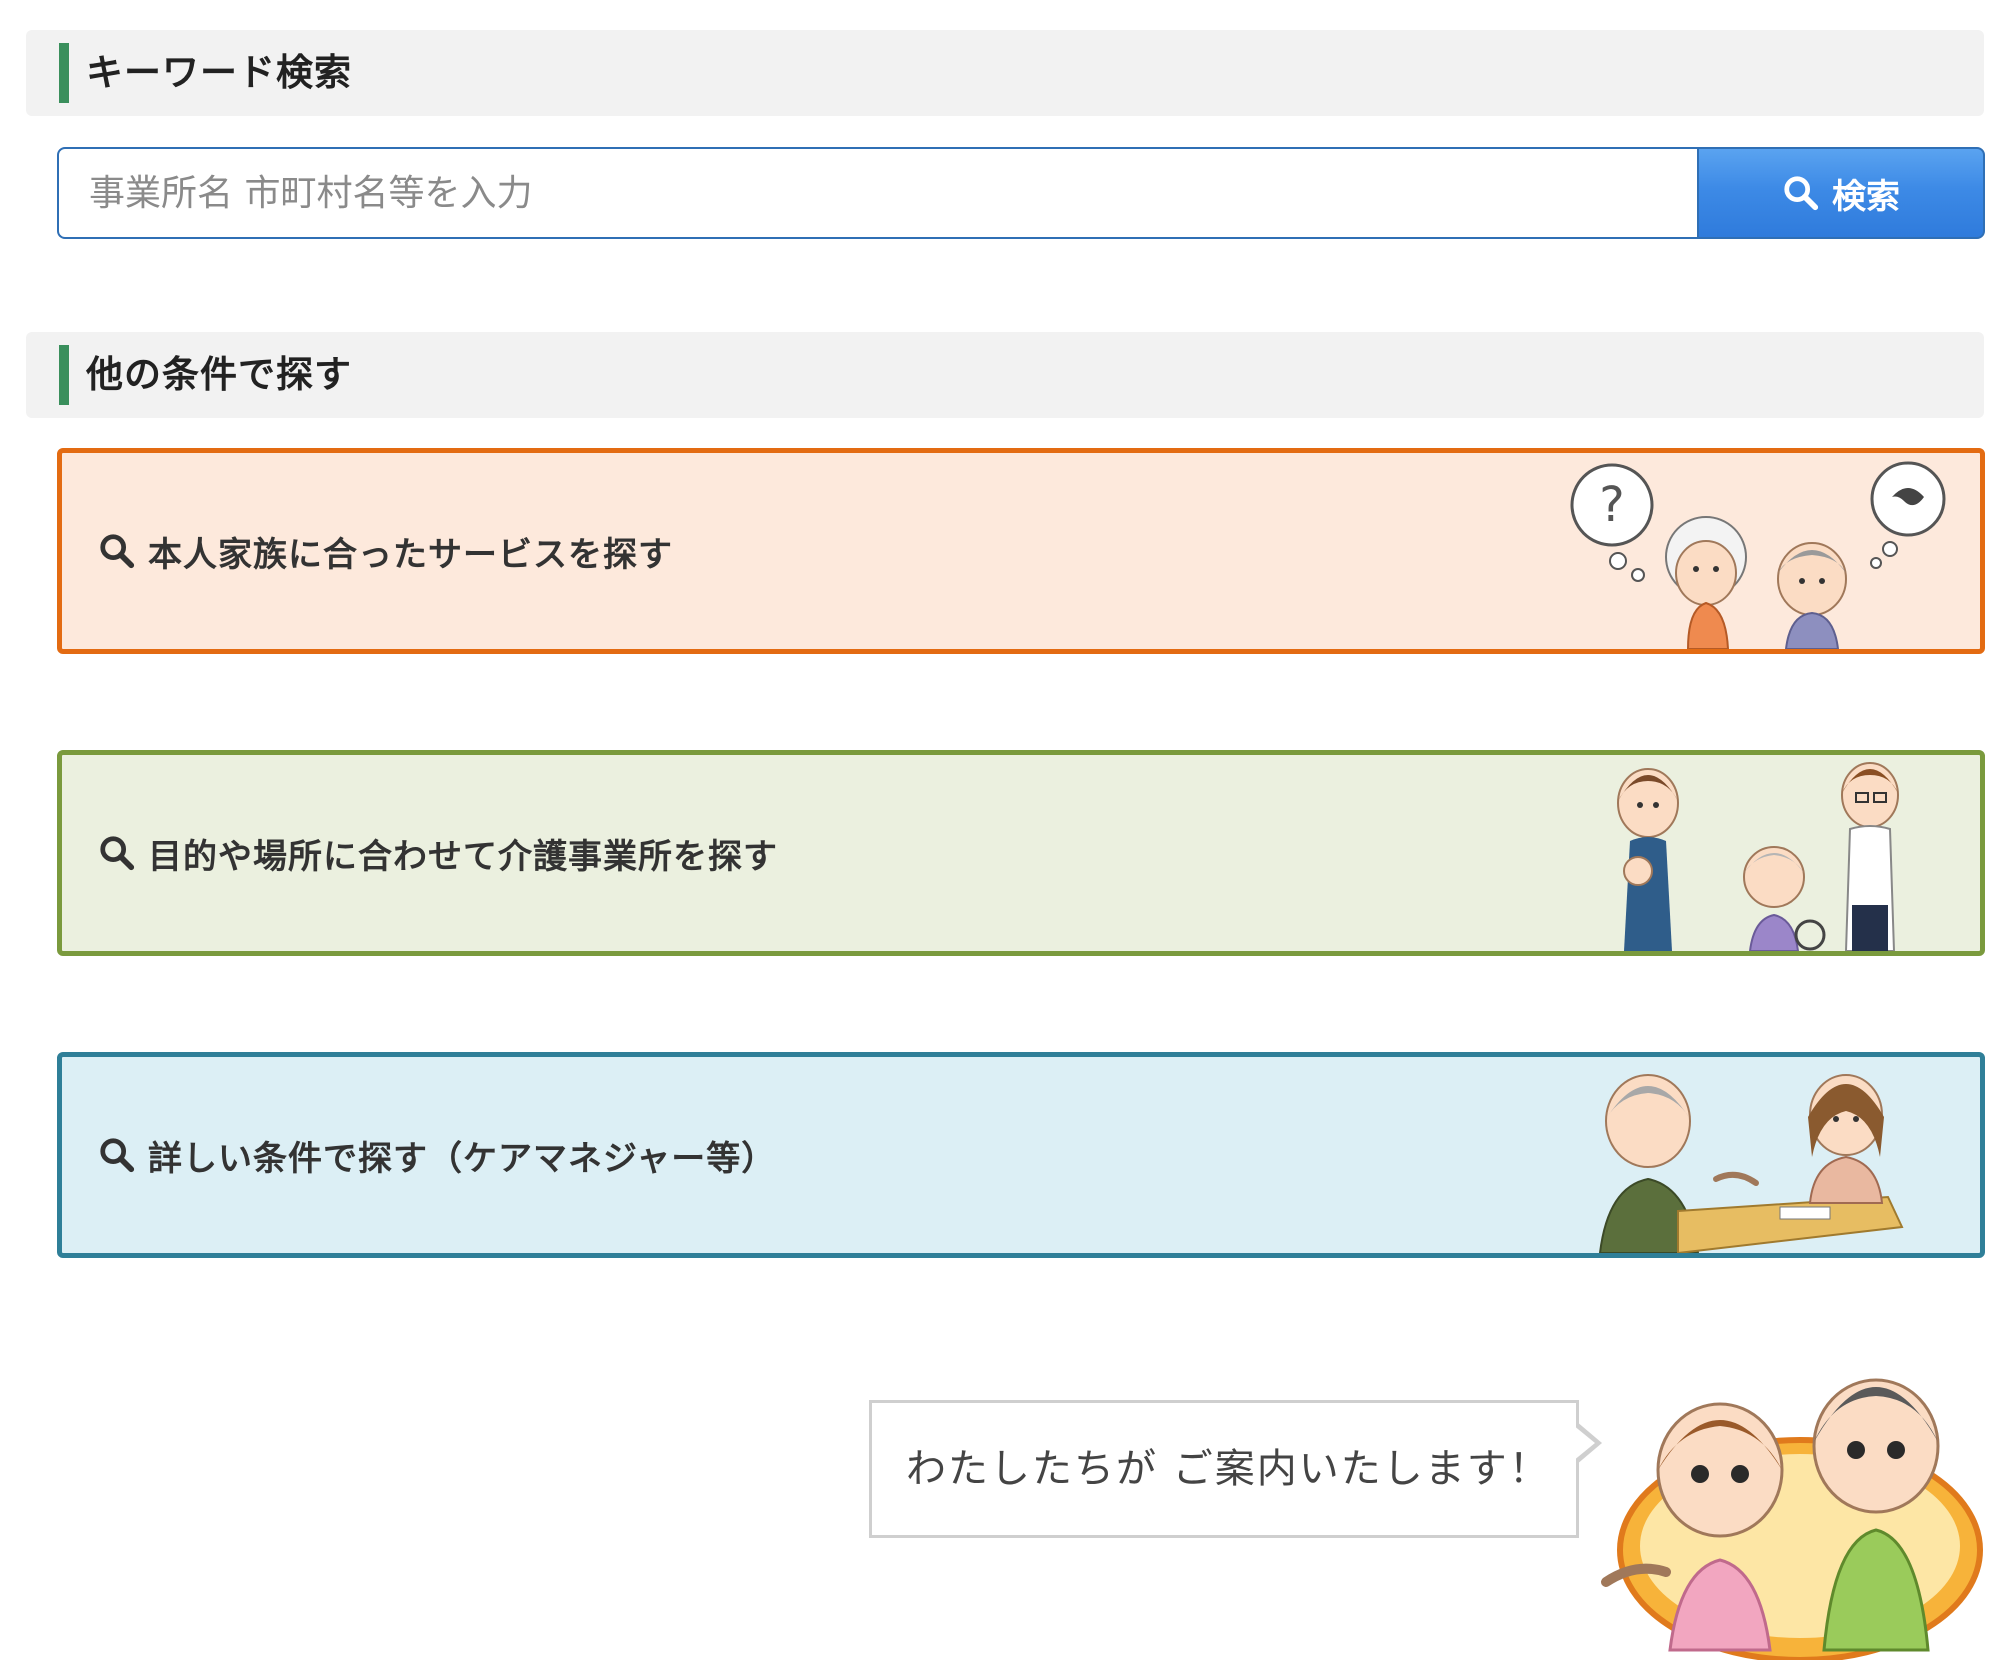 The width and height of the screenshot is (2000, 1678). Describe the element at coordinates (1866, 196) in the screenshot. I see `search-button-label: 検索` at that location.